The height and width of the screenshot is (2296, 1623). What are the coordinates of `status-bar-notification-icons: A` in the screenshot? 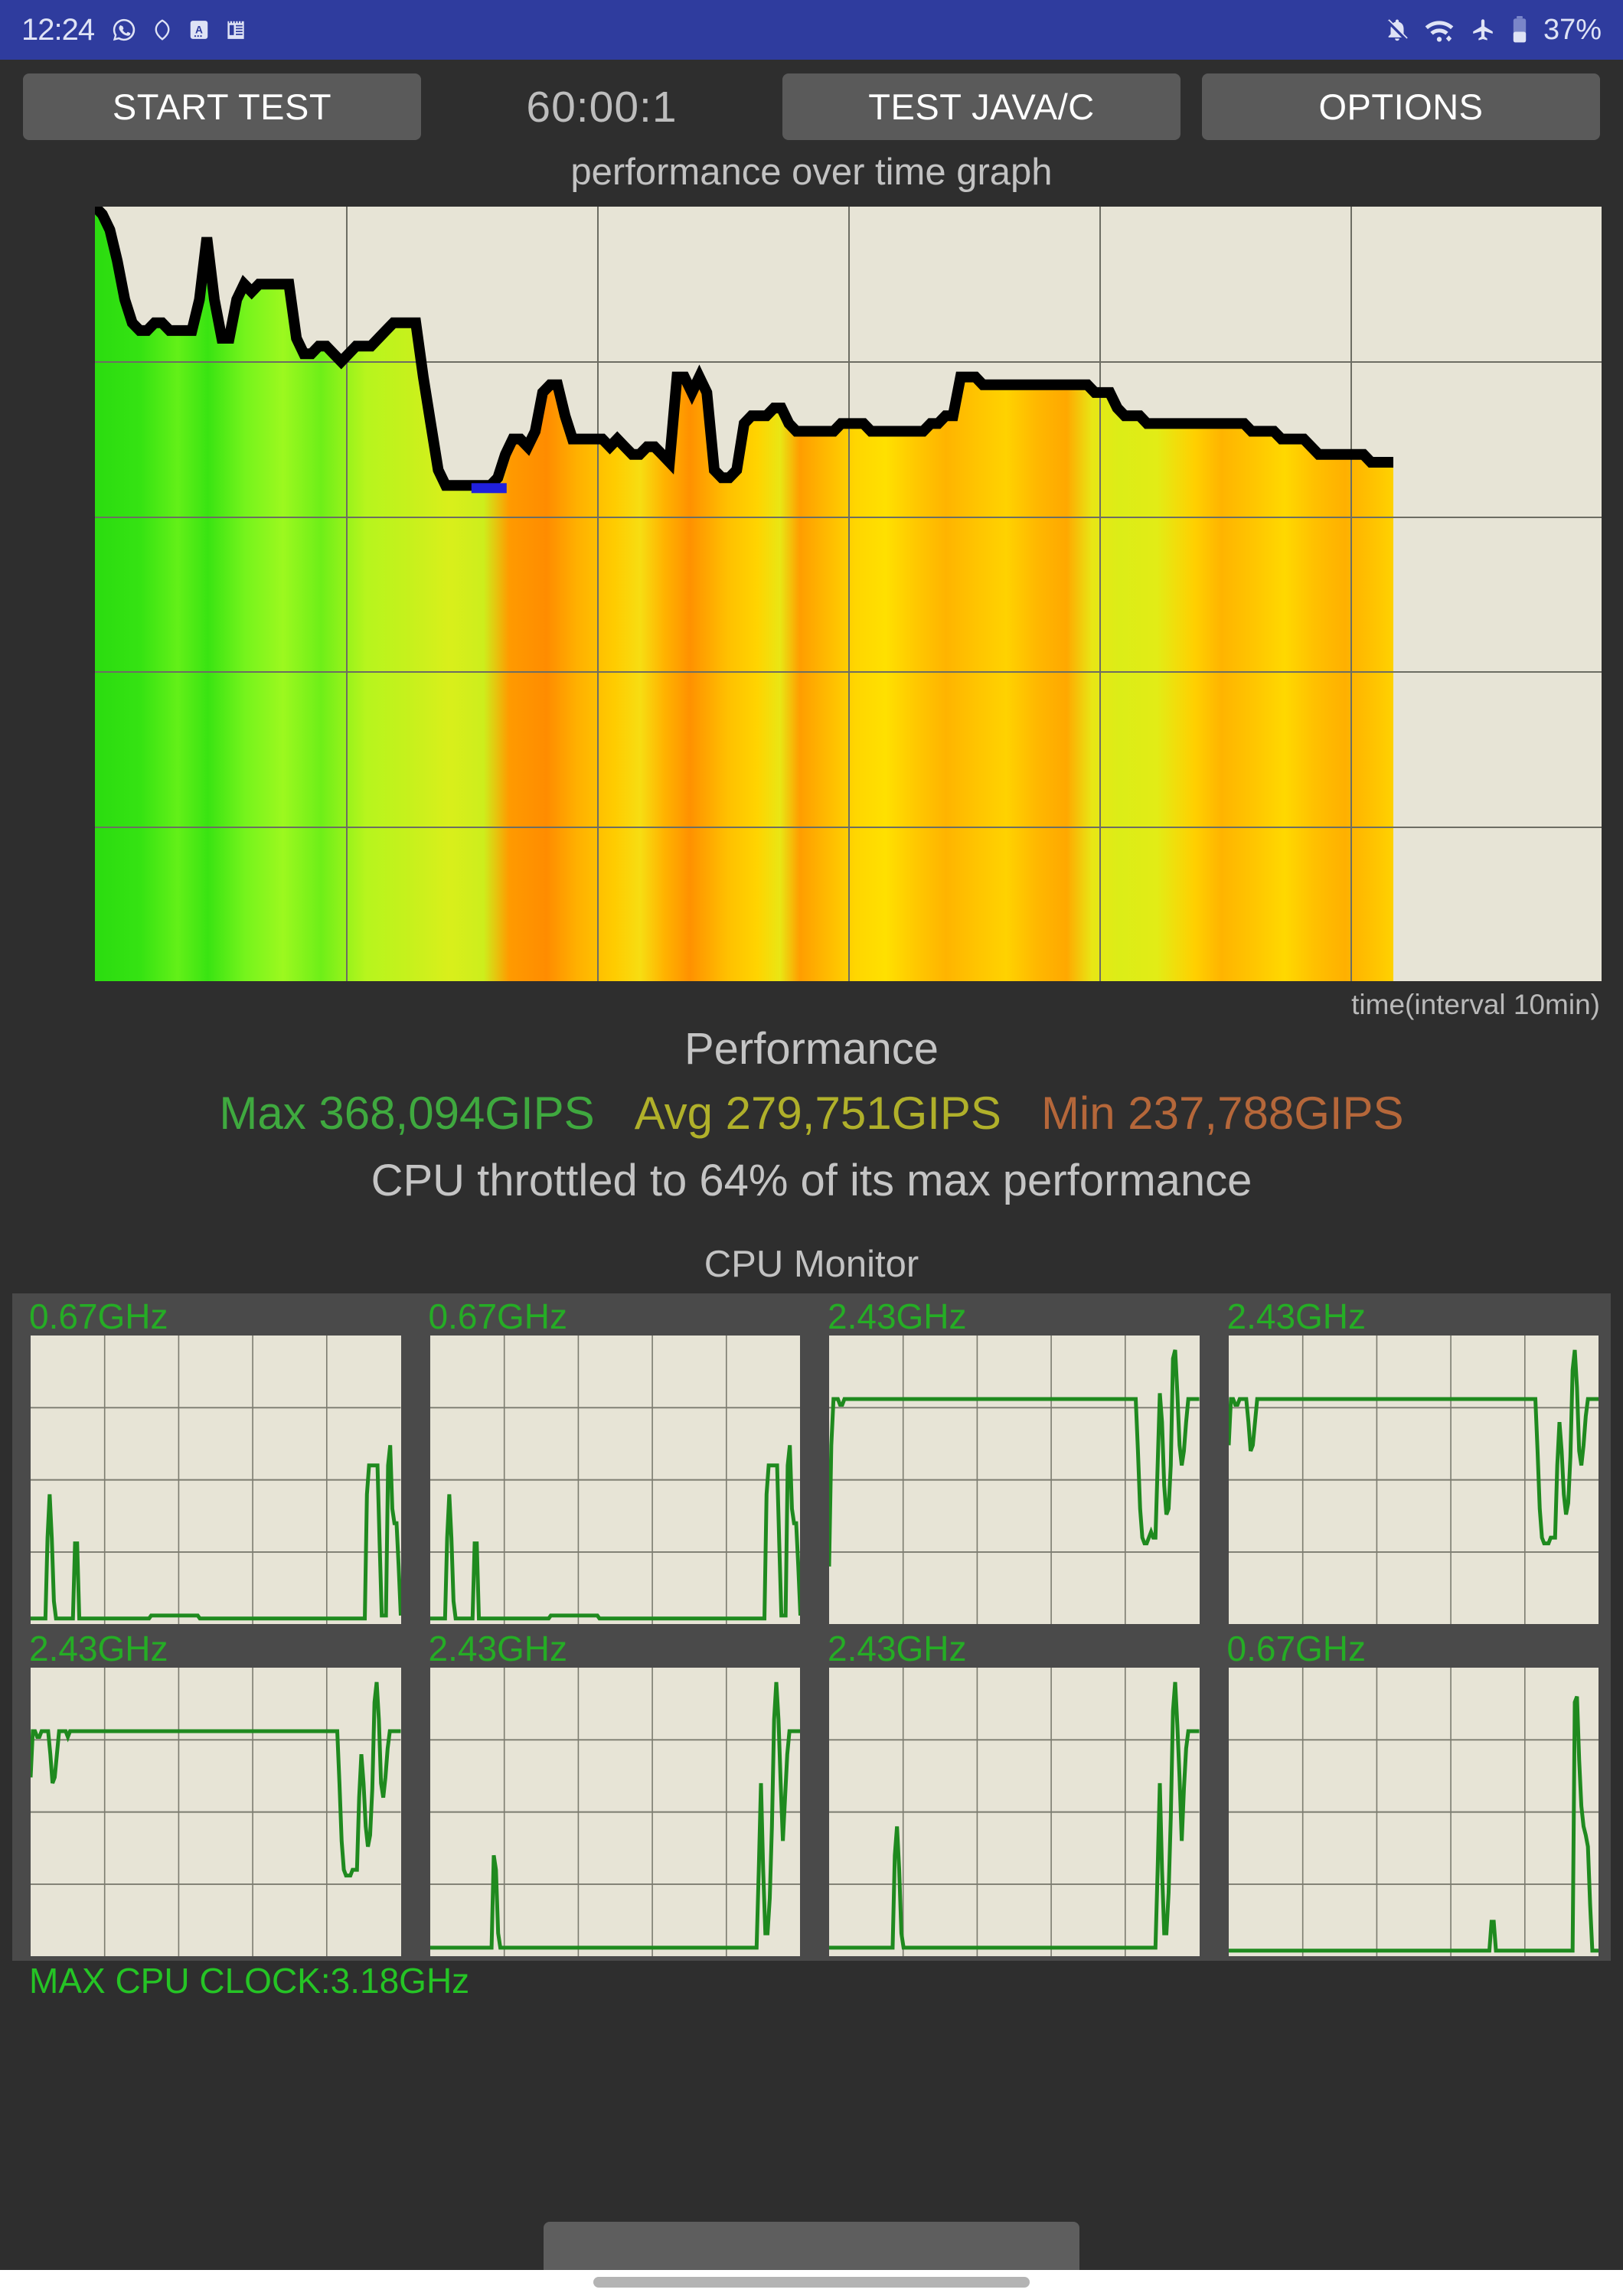 It's located at (179, 30).